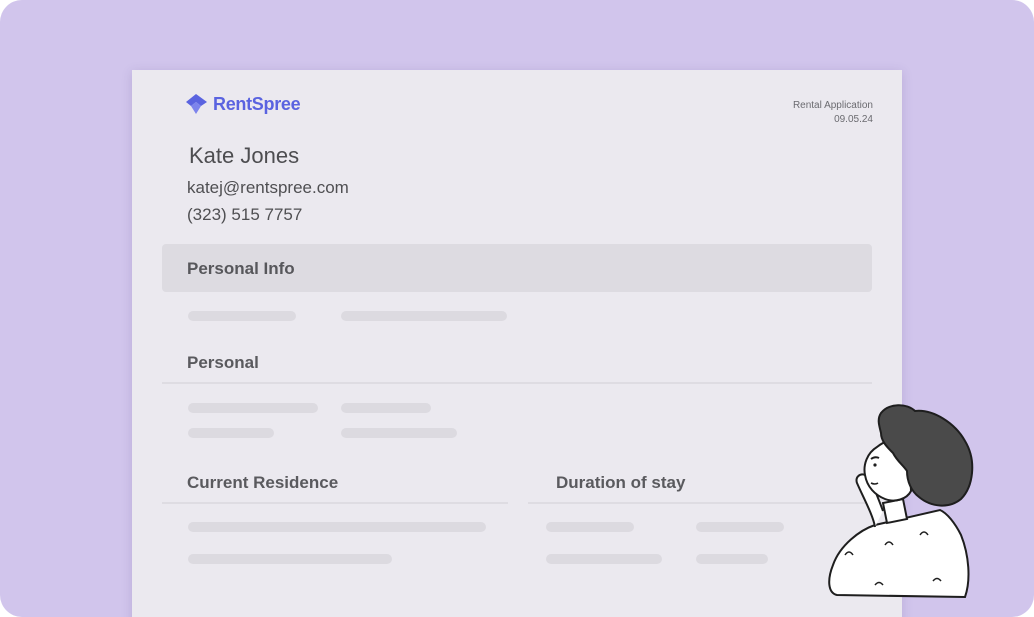 This screenshot has height=617, width=1034. What do you see at coordinates (263, 482) in the screenshot?
I see `current-residence-heading: Current Residence` at bounding box center [263, 482].